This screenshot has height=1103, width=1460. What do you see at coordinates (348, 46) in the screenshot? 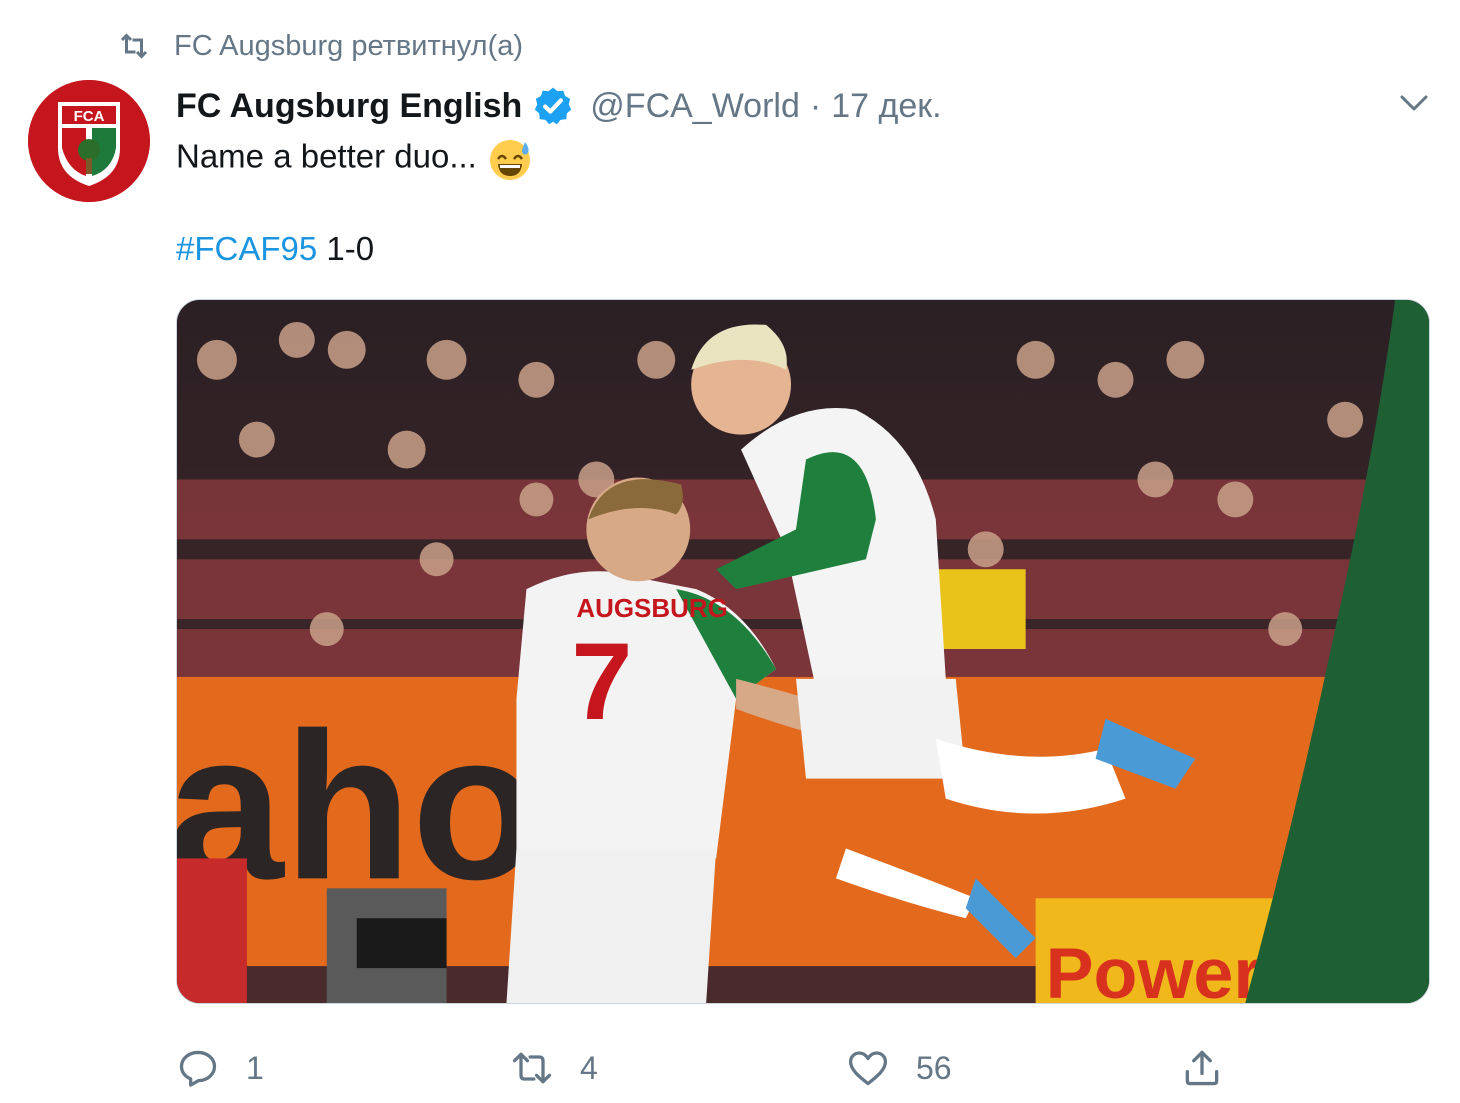
I see `retweet-context-text: FC Augsburg ретвитнул(а)` at bounding box center [348, 46].